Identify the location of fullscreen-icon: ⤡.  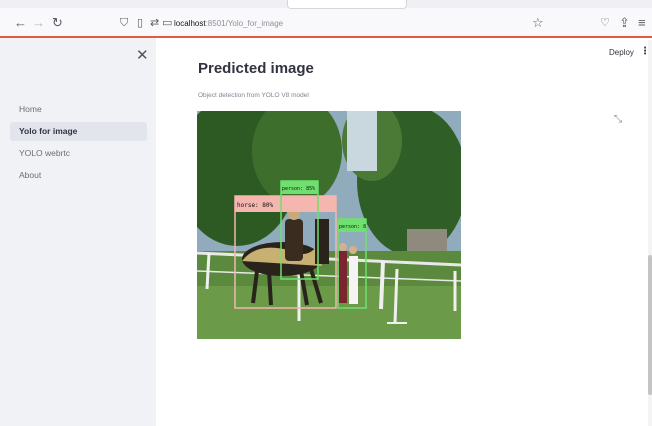
(618, 119).